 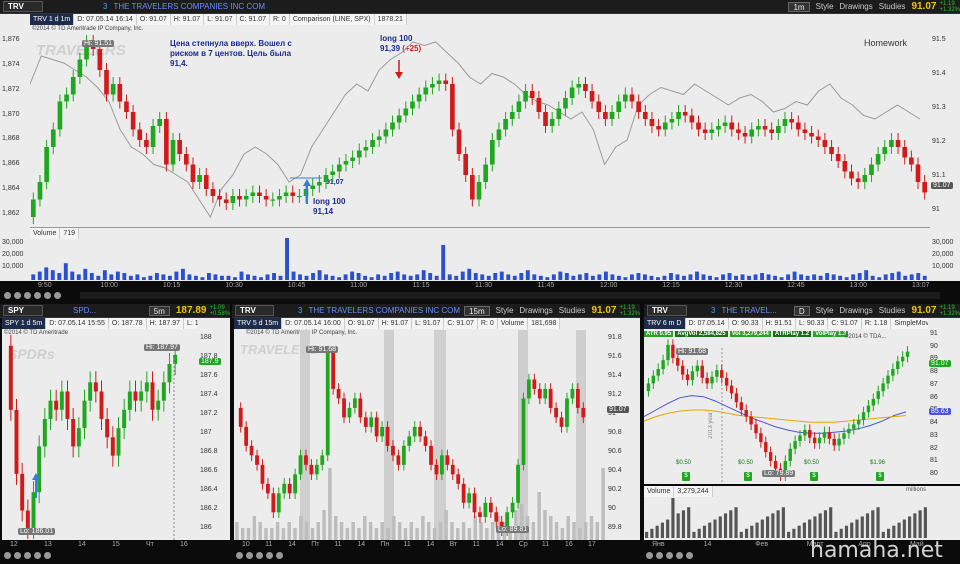 I want to click on spy-zoom-controls, so click(x=27, y=556).